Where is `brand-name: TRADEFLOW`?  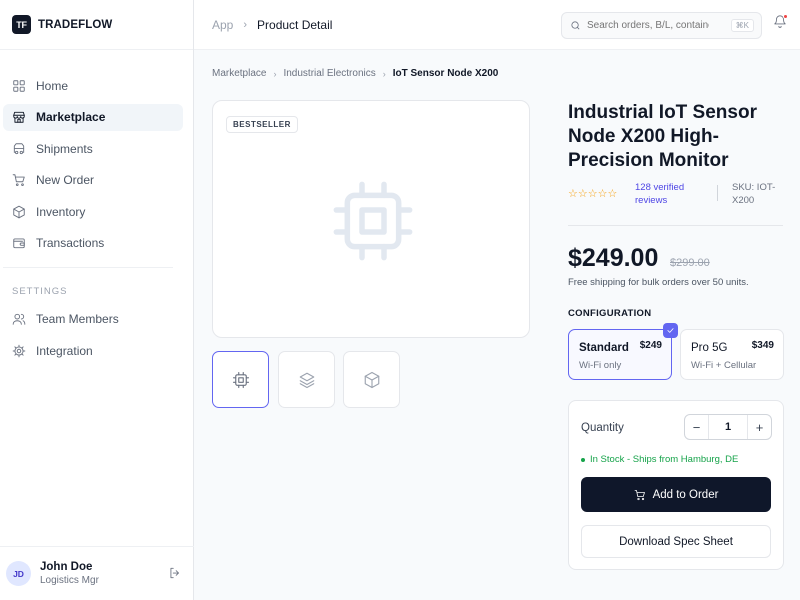
brand-name: TRADEFLOW is located at coordinates (75, 24).